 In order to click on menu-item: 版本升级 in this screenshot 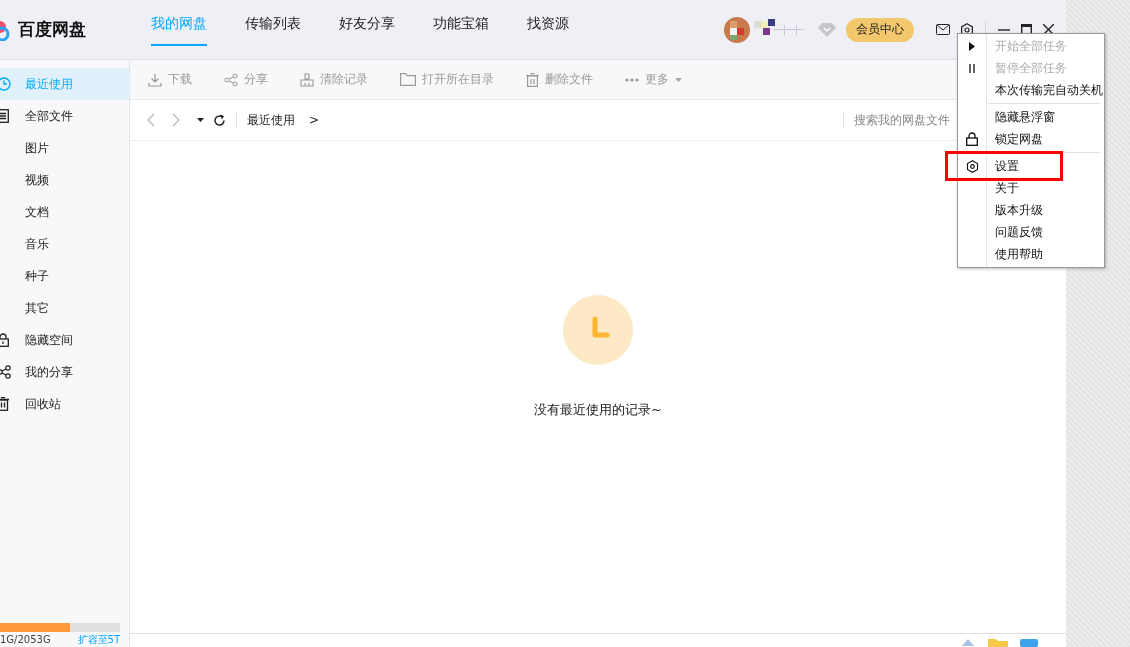, I will do `click(1031, 210)`.